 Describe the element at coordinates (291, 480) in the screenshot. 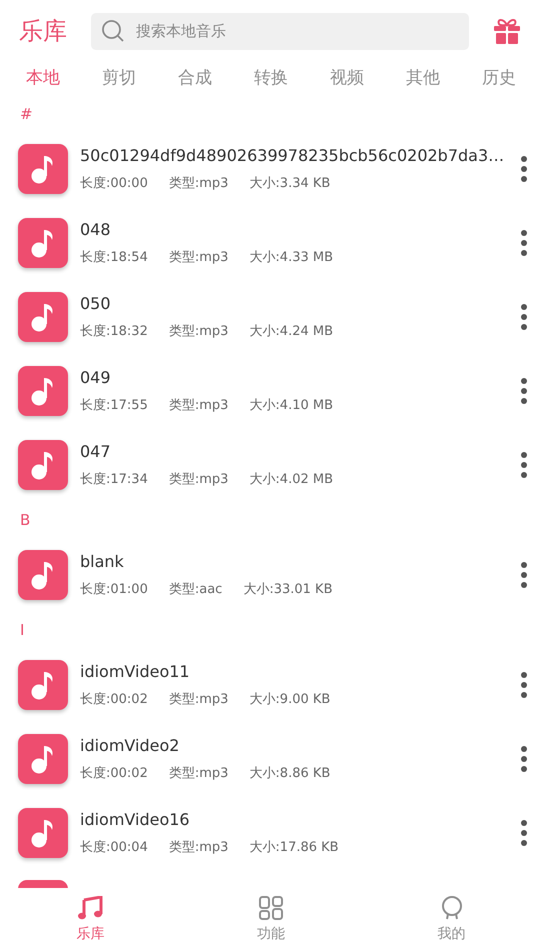

I see `track-size: 大小:4.02 MB` at that location.